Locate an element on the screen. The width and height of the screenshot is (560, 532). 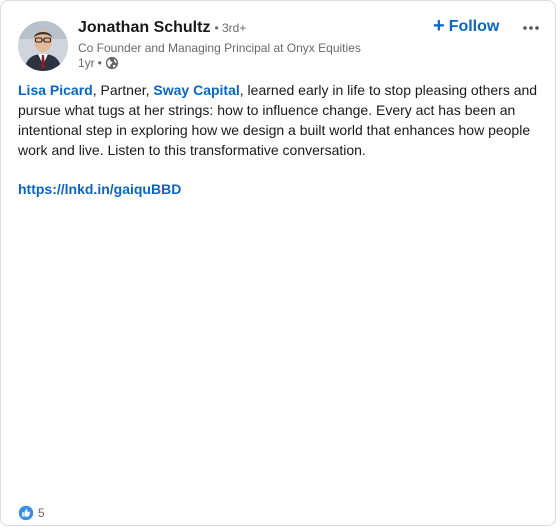
globe-icon is located at coordinates (112, 63).